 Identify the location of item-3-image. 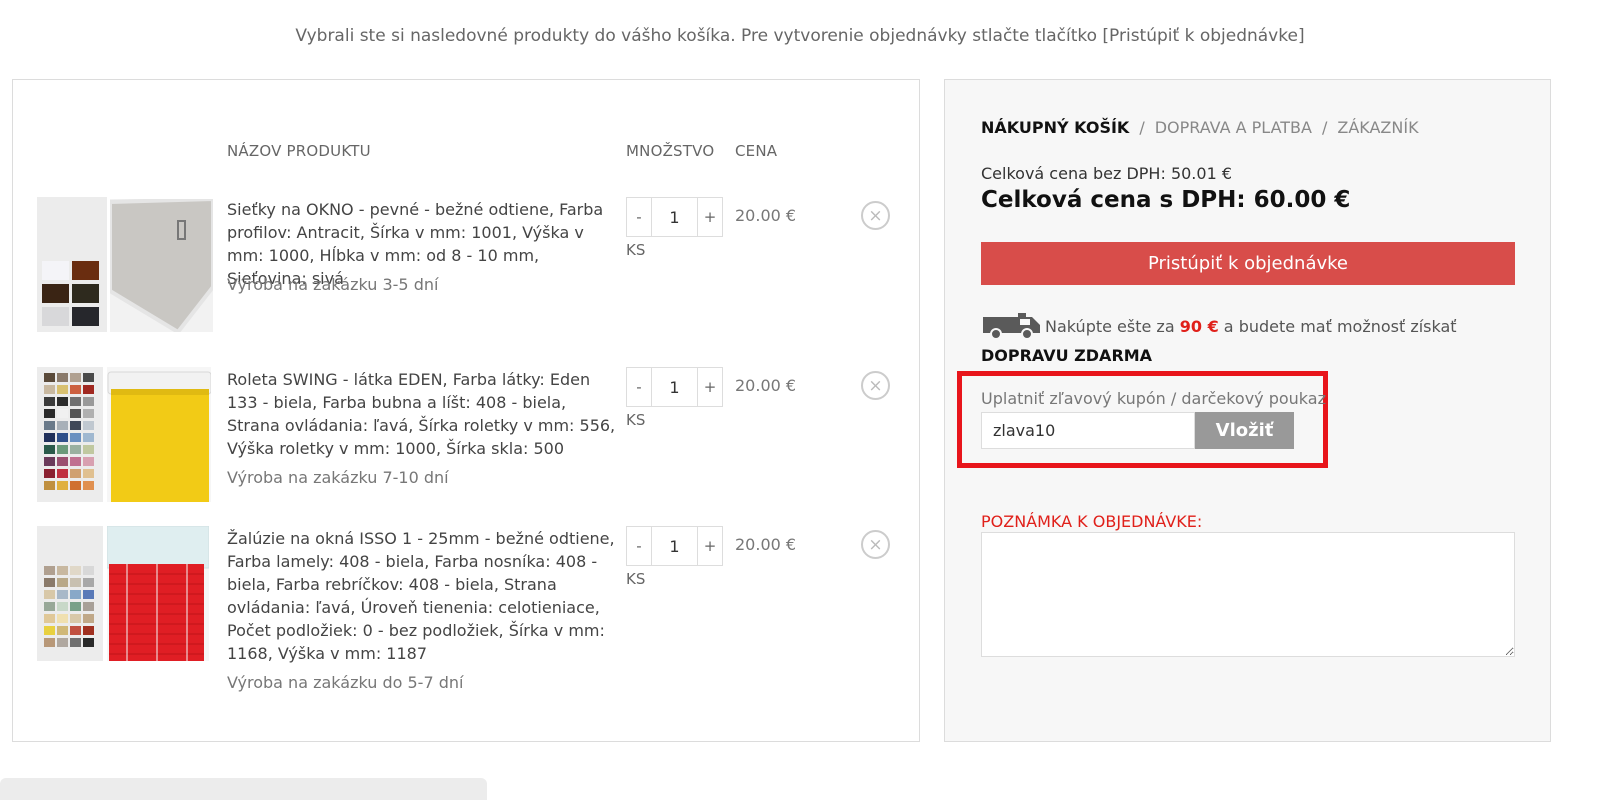
(158, 593).